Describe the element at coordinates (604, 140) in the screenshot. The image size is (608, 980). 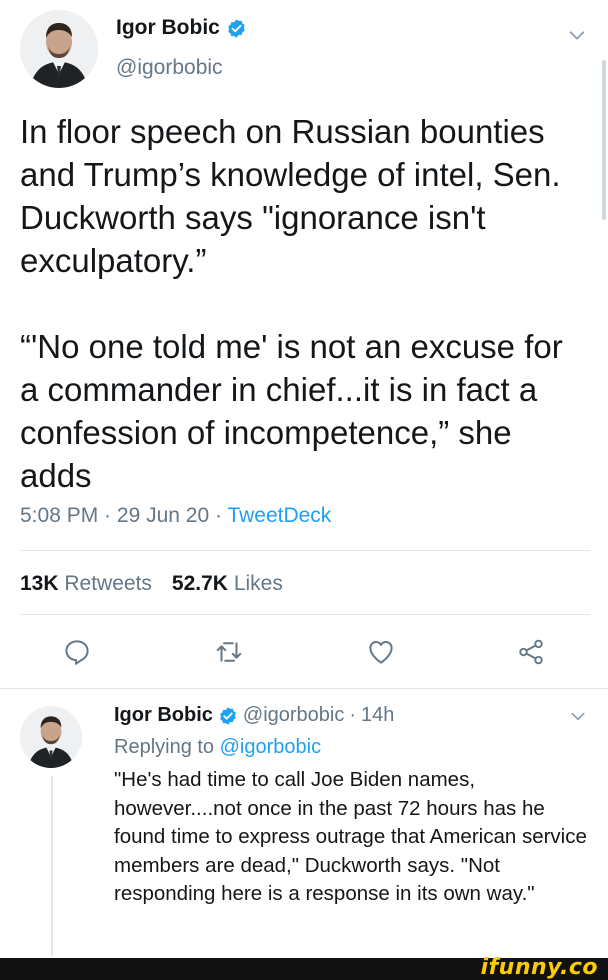
I see `scrollbar` at that location.